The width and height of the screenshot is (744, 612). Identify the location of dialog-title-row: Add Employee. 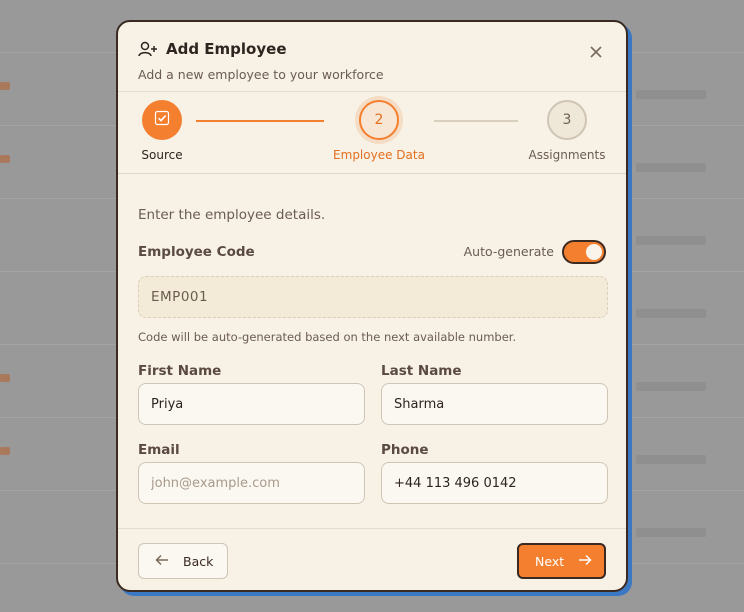
(212, 49).